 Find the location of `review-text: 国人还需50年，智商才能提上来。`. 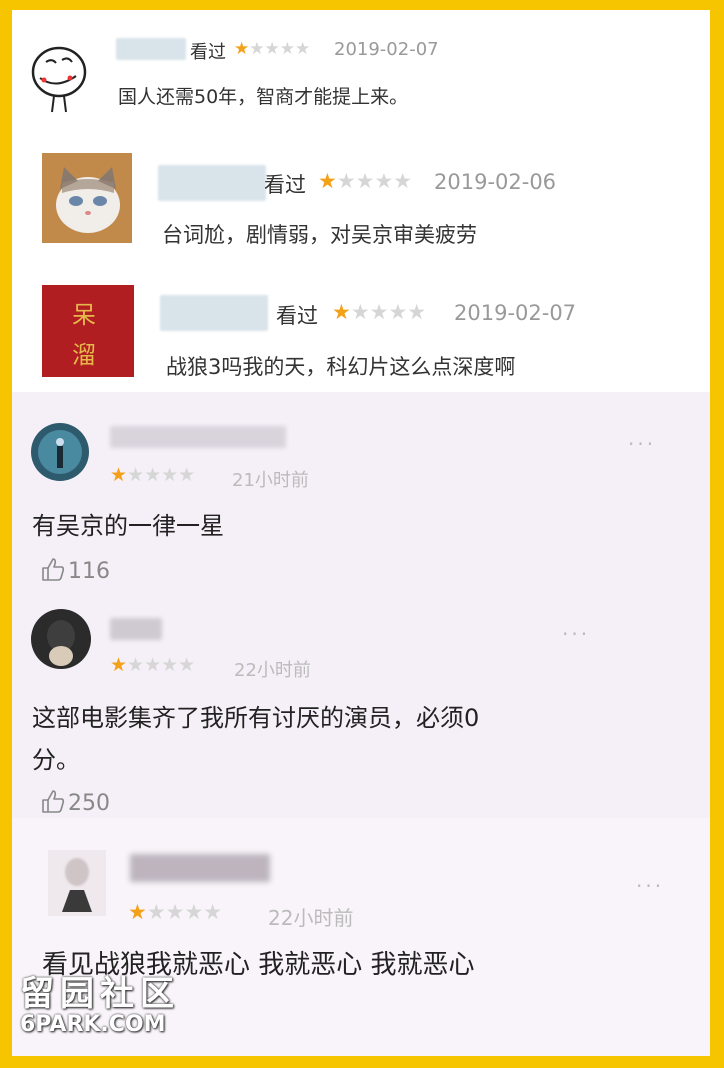

review-text: 国人还需50年，智商才能提上来。 is located at coordinates (263, 97).